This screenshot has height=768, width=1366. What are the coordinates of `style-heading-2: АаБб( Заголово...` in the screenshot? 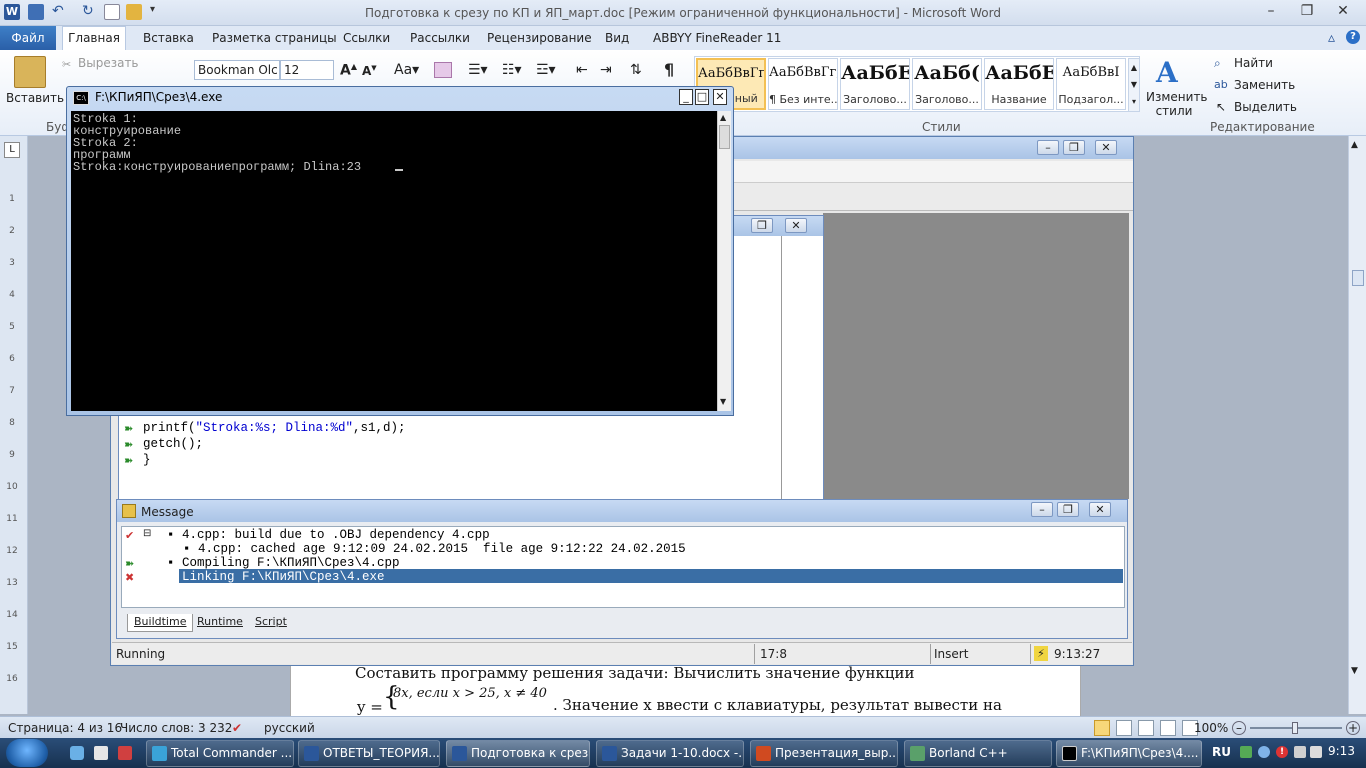 It's located at (947, 84).